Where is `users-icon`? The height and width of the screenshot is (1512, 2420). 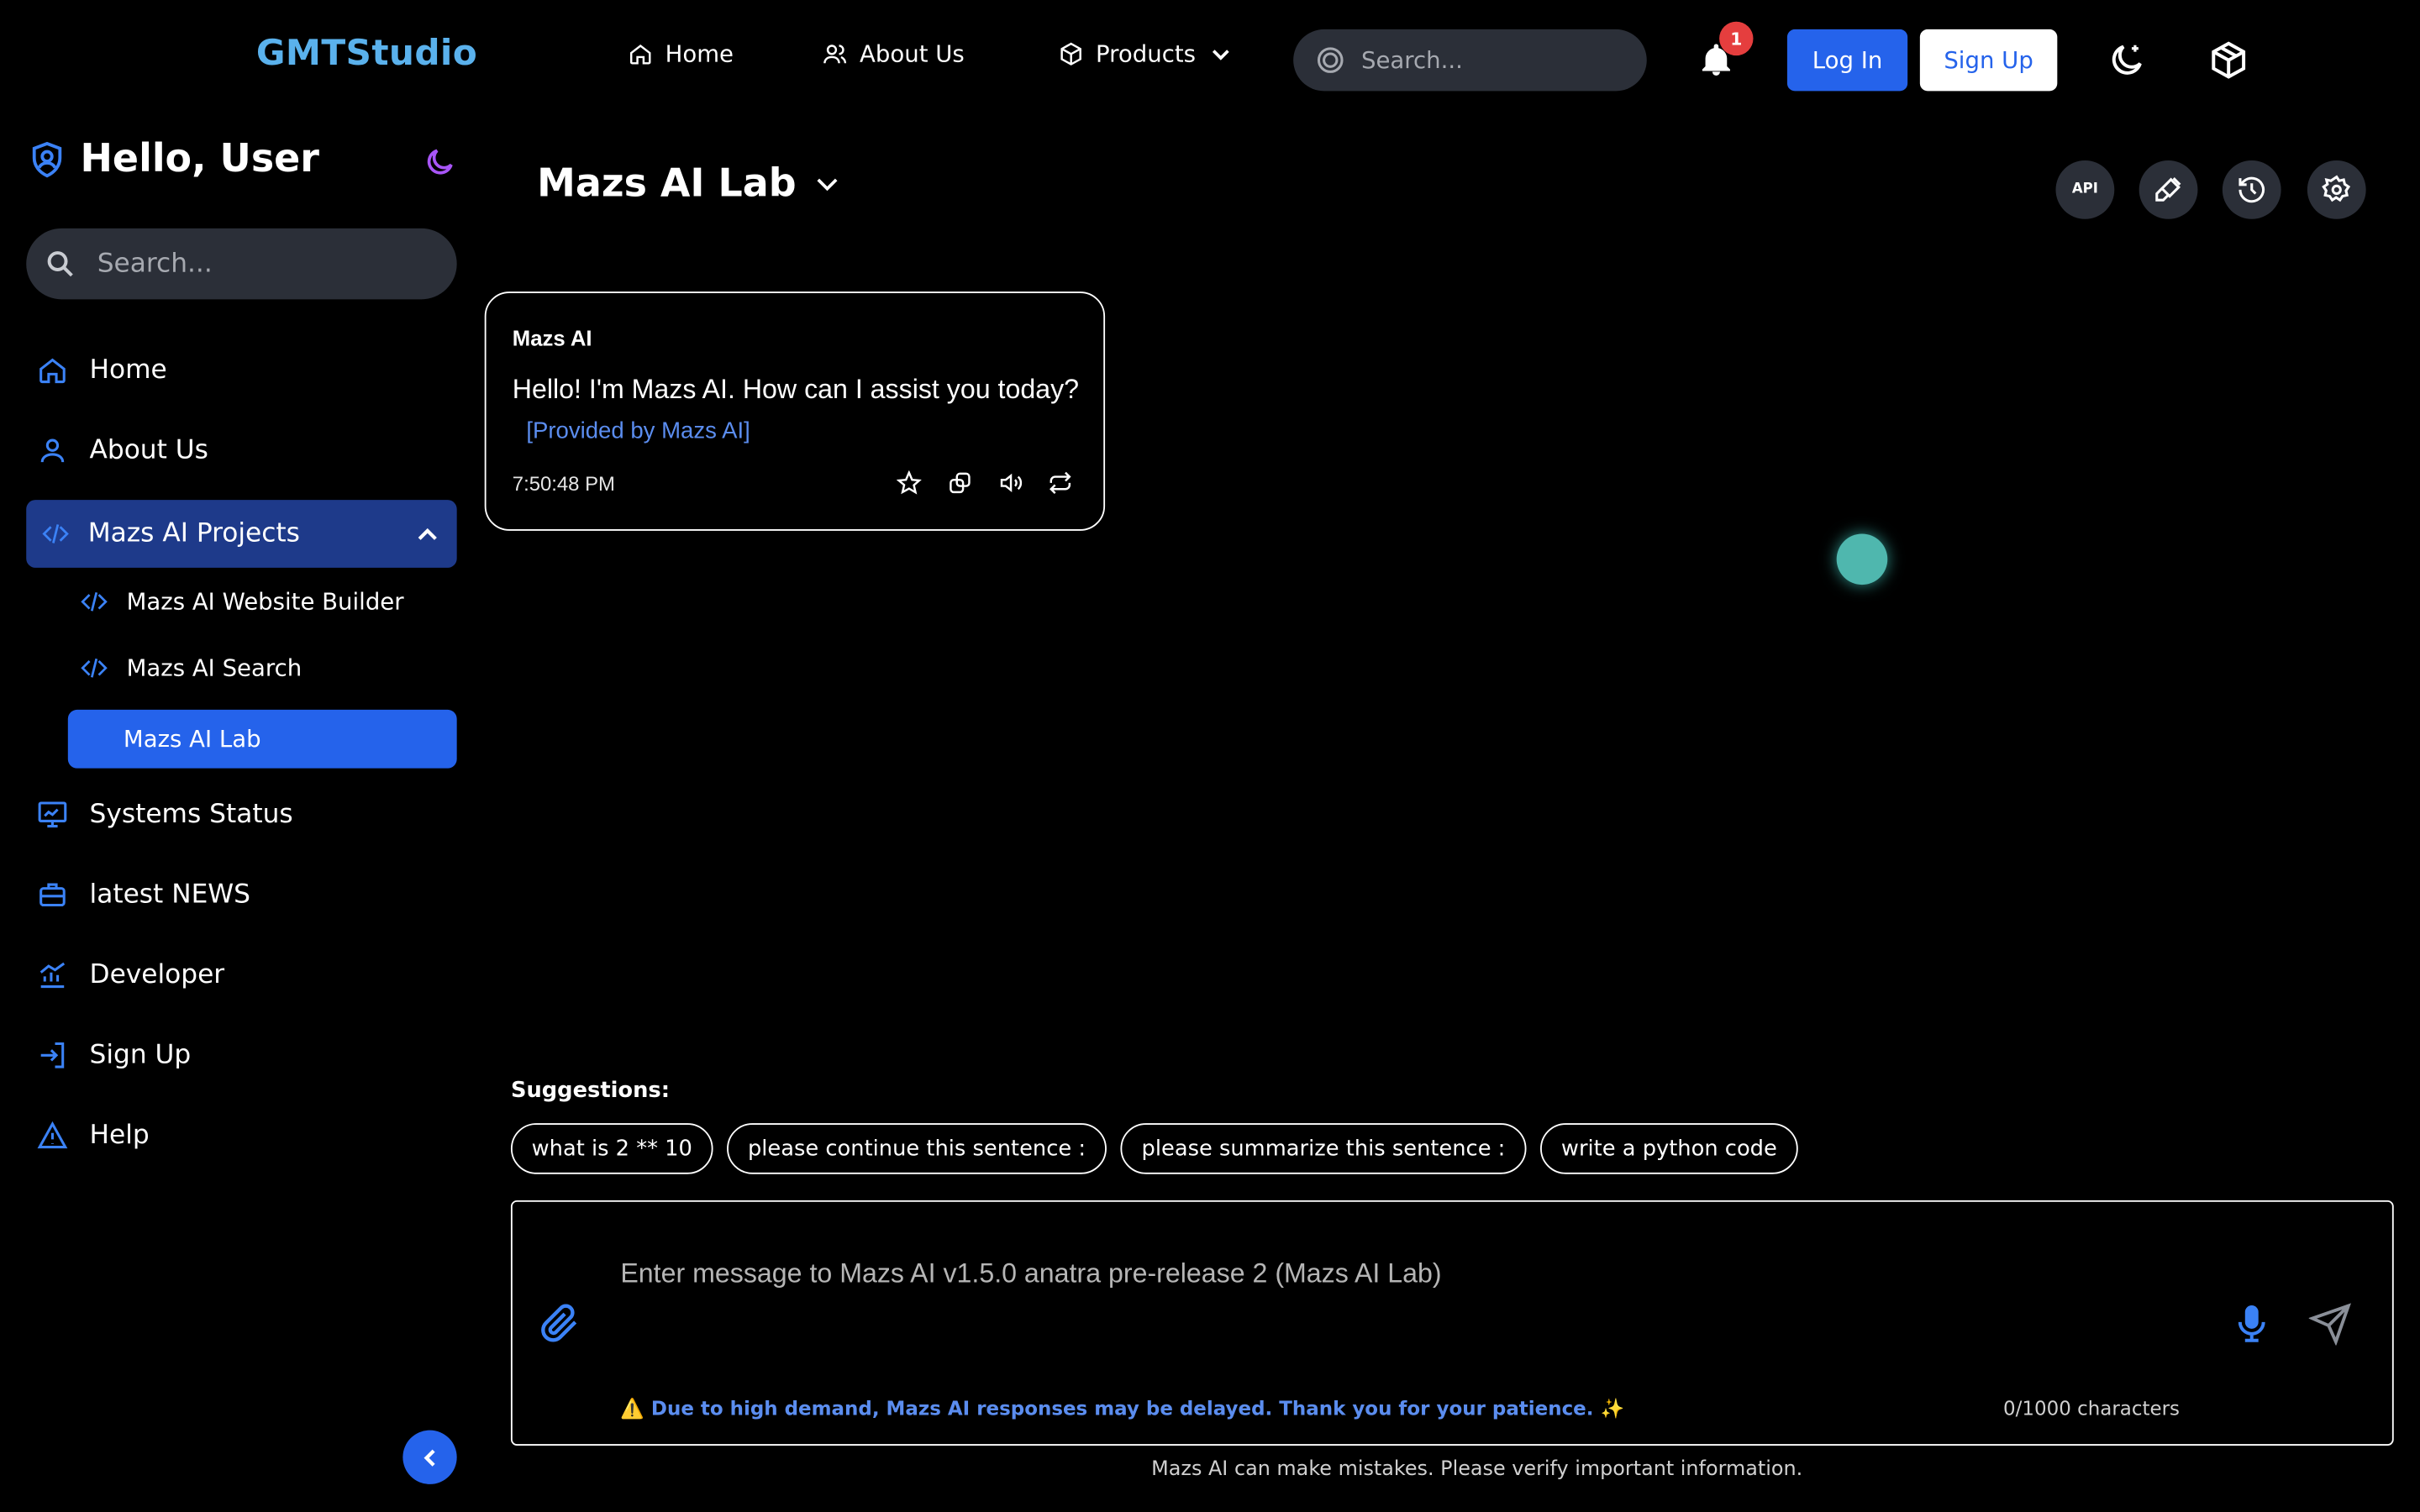 users-icon is located at coordinates (835, 54).